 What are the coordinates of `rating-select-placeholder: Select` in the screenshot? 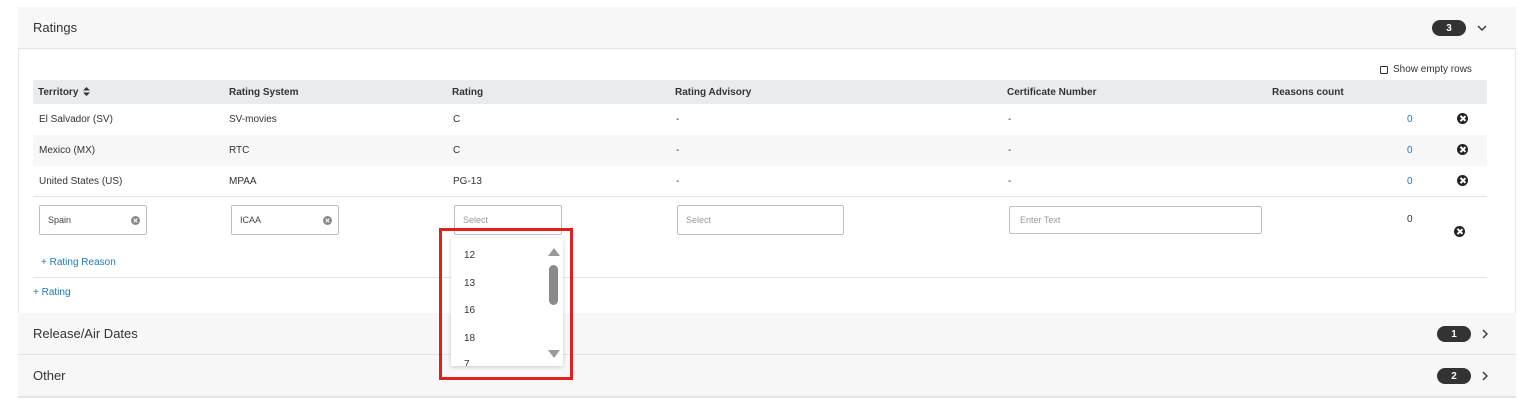 It's located at (476, 220).